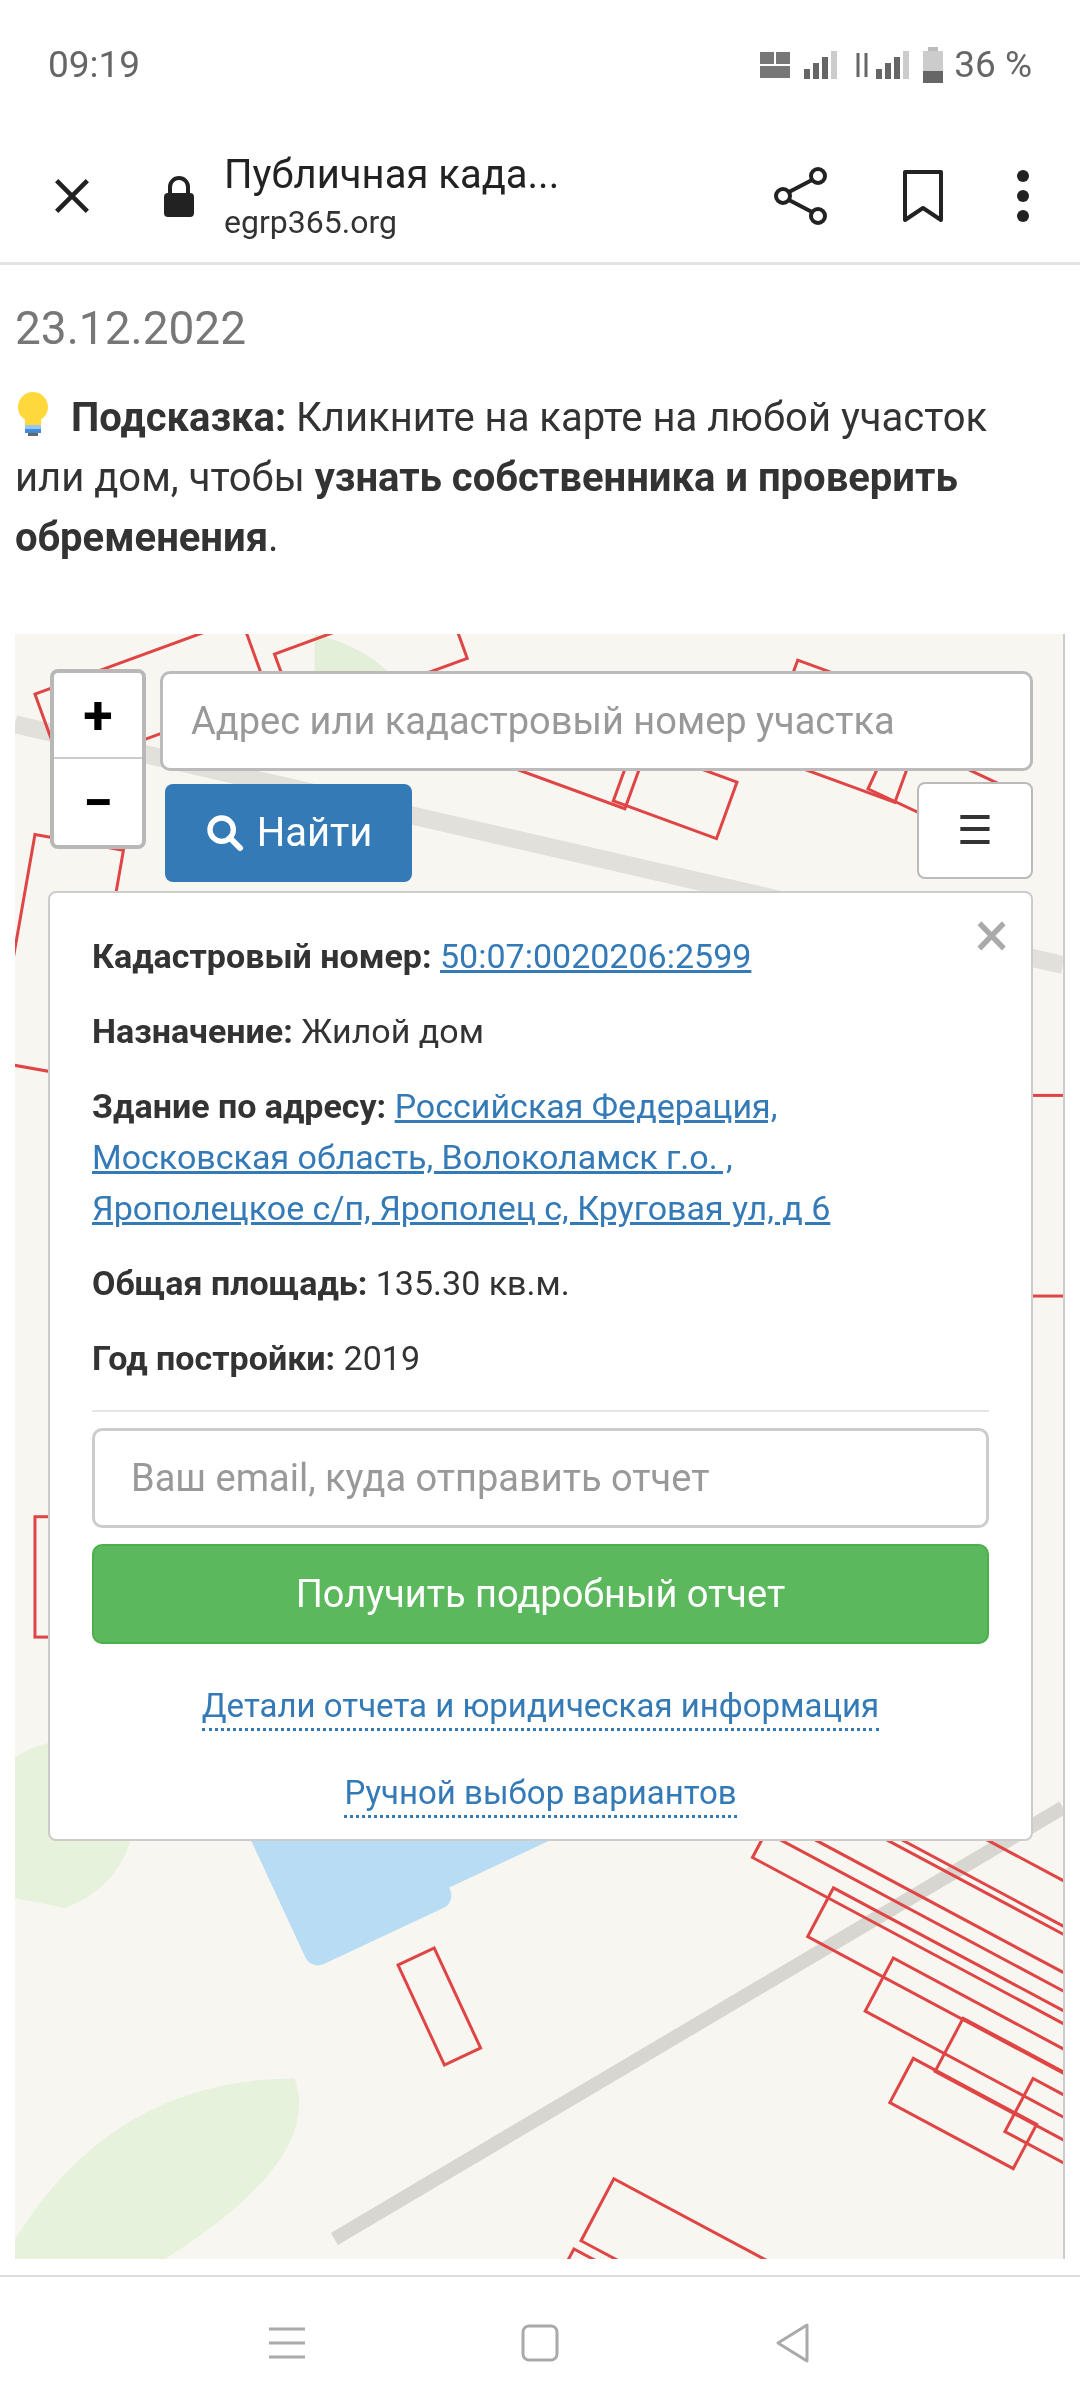 This screenshot has width=1080, height=2408. Describe the element at coordinates (933, 65) in the screenshot. I see `battery-icon` at that location.